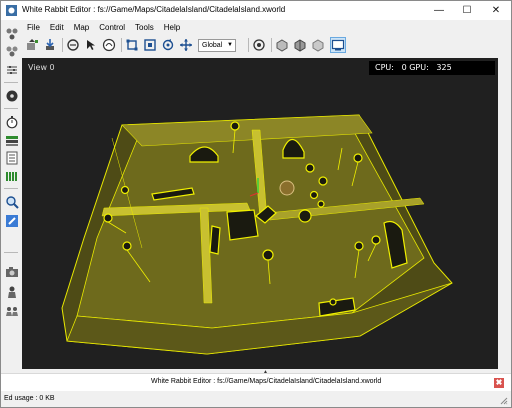  I want to click on find-button, so click(11, 201).